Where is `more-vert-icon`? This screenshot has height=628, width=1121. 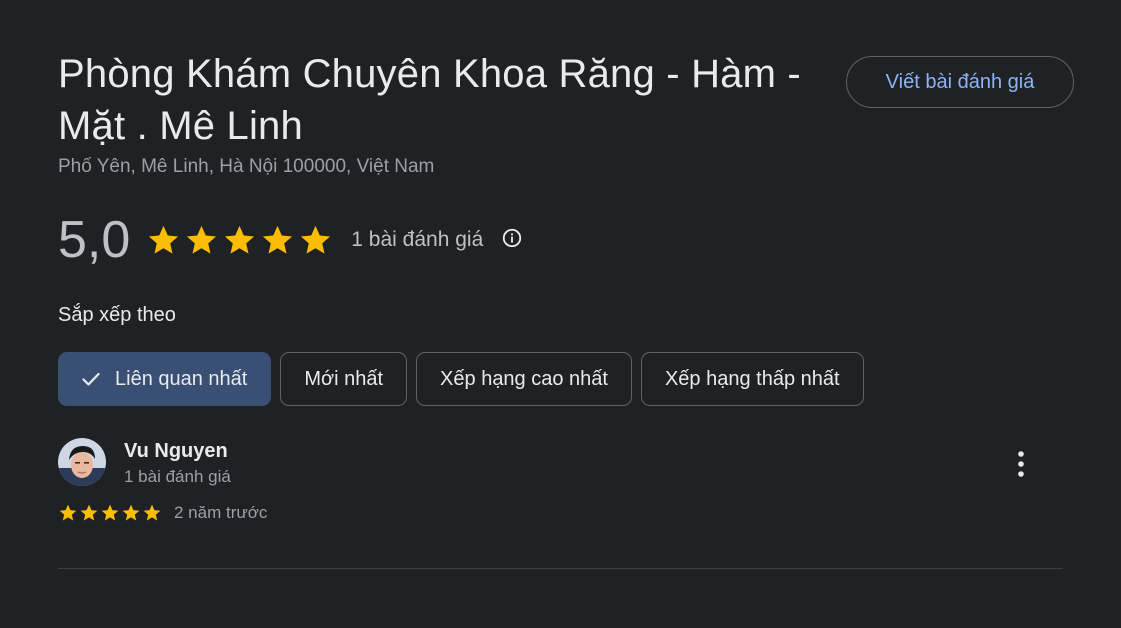
more-vert-icon is located at coordinates (1021, 464).